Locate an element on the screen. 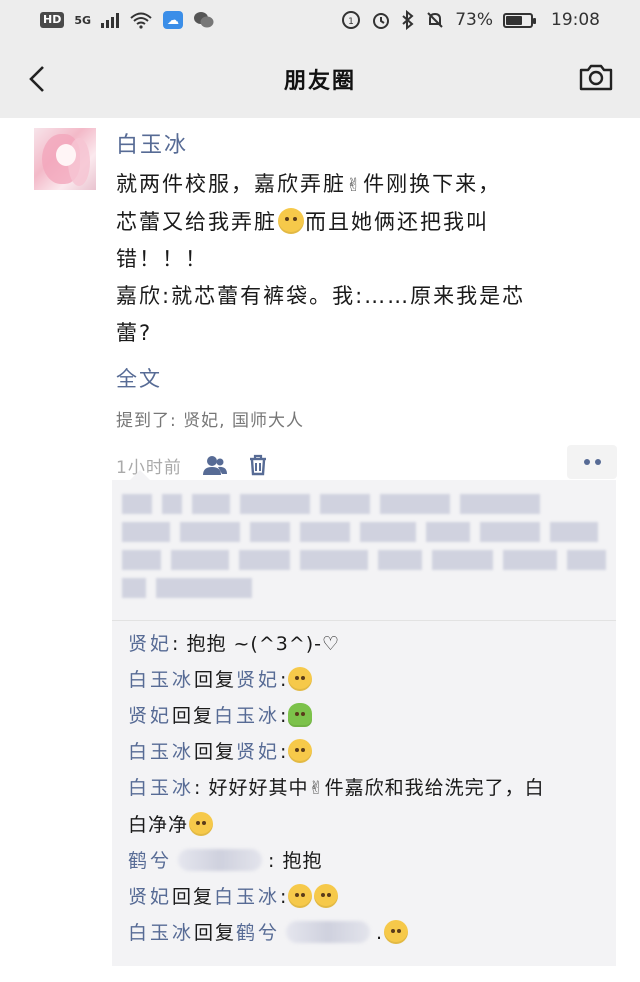 Image resolution: width=640 pixels, height=982 pixels. comment-item: 贤妃: 抱抱 ~(^3^)-♡ is located at coordinates (368, 644).